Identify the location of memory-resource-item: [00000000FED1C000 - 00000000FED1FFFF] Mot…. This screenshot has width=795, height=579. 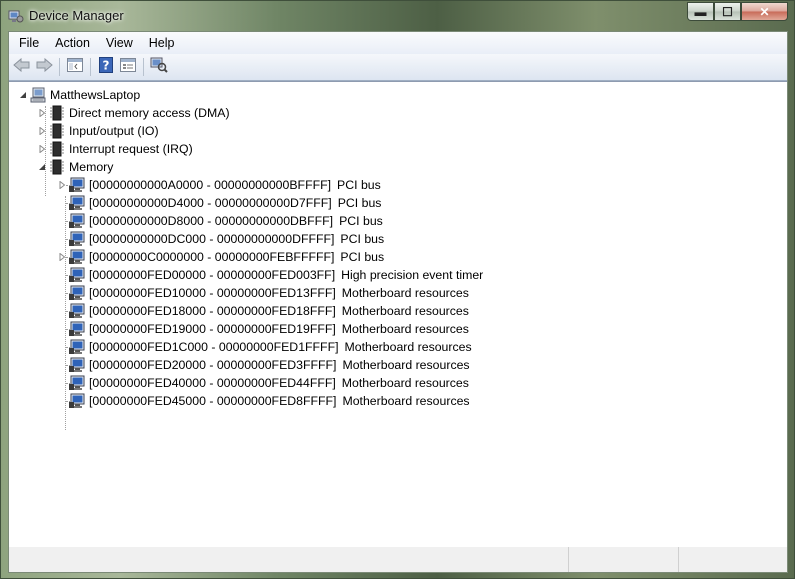
(264, 347).